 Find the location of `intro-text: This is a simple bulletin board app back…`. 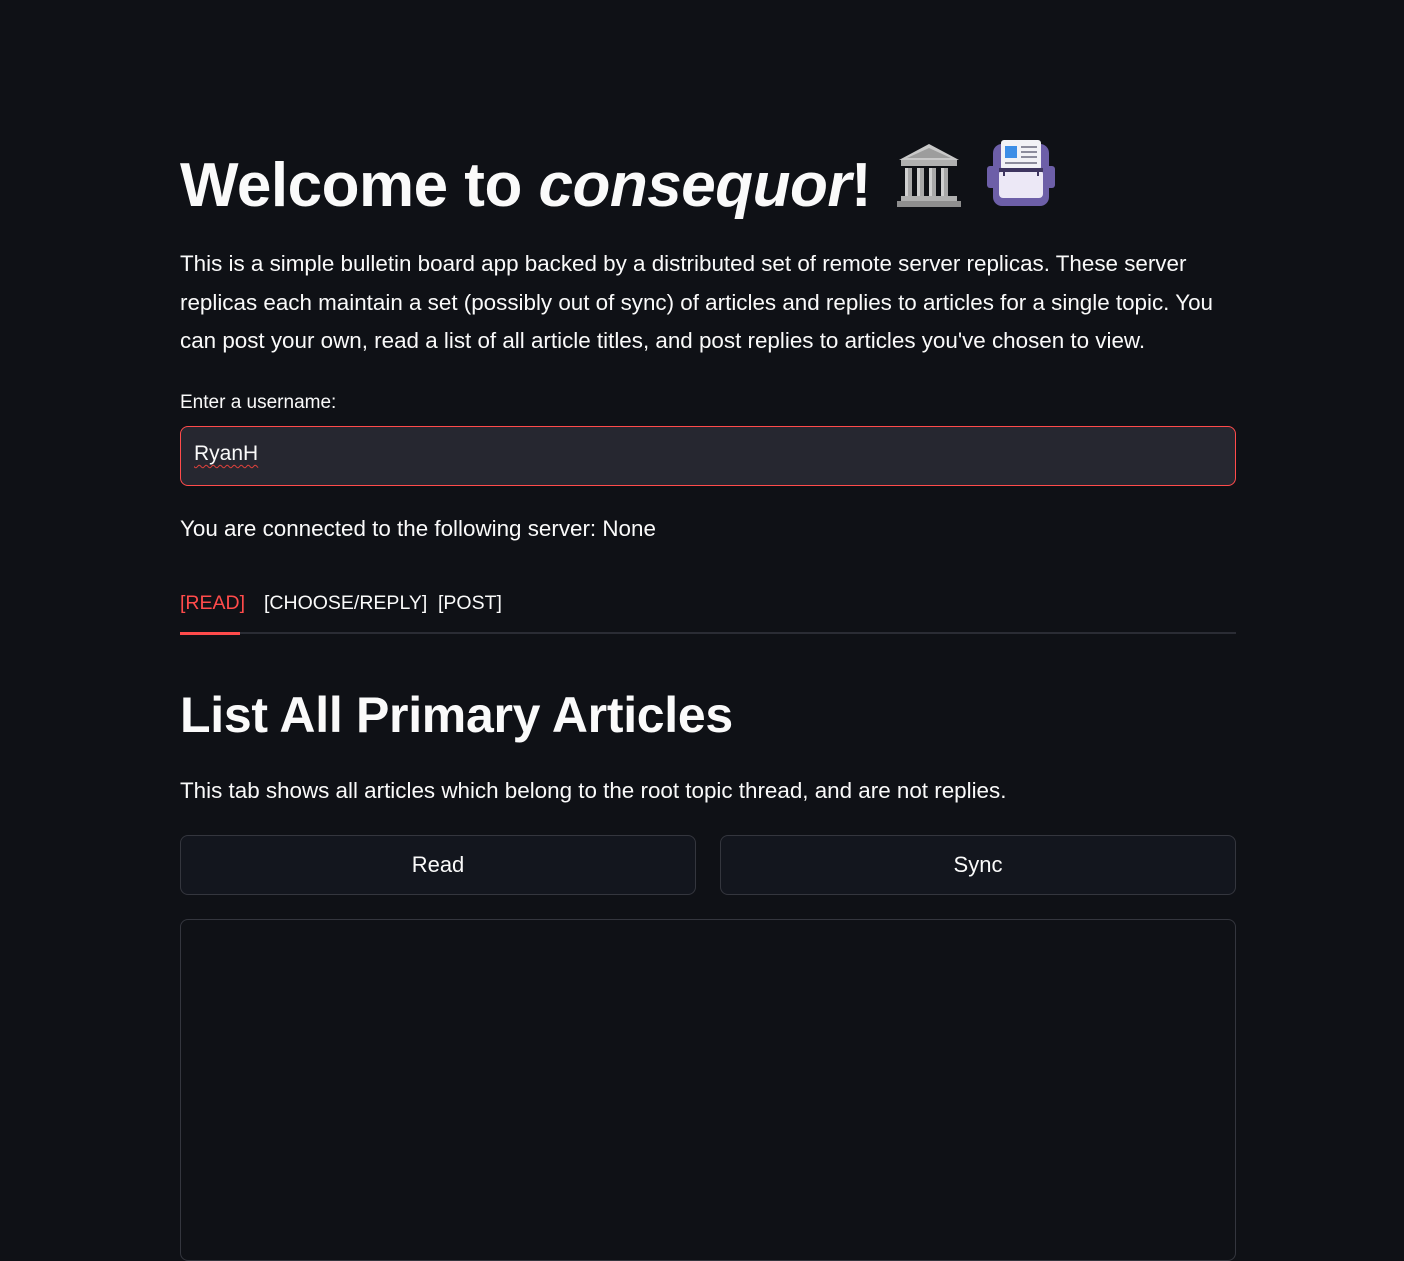

intro-text: This is a simple bulletin board app back… is located at coordinates (696, 302).